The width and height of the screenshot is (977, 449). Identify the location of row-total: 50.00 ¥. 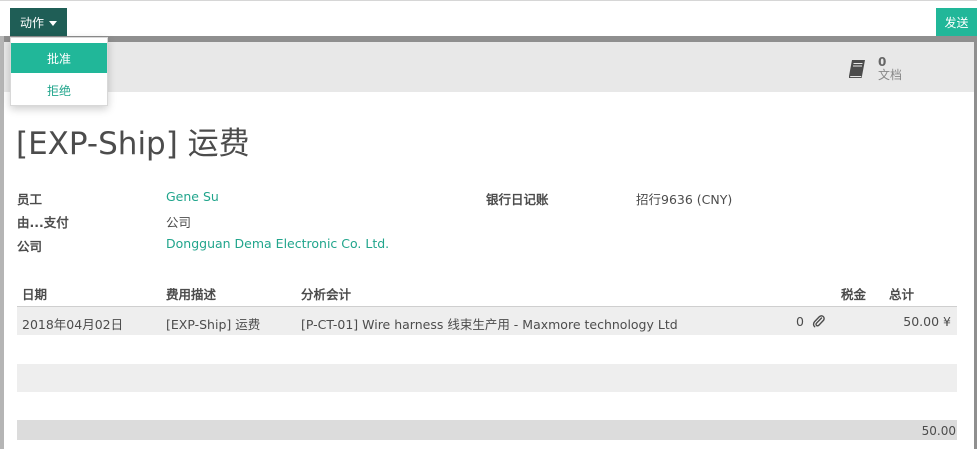
(927, 321).